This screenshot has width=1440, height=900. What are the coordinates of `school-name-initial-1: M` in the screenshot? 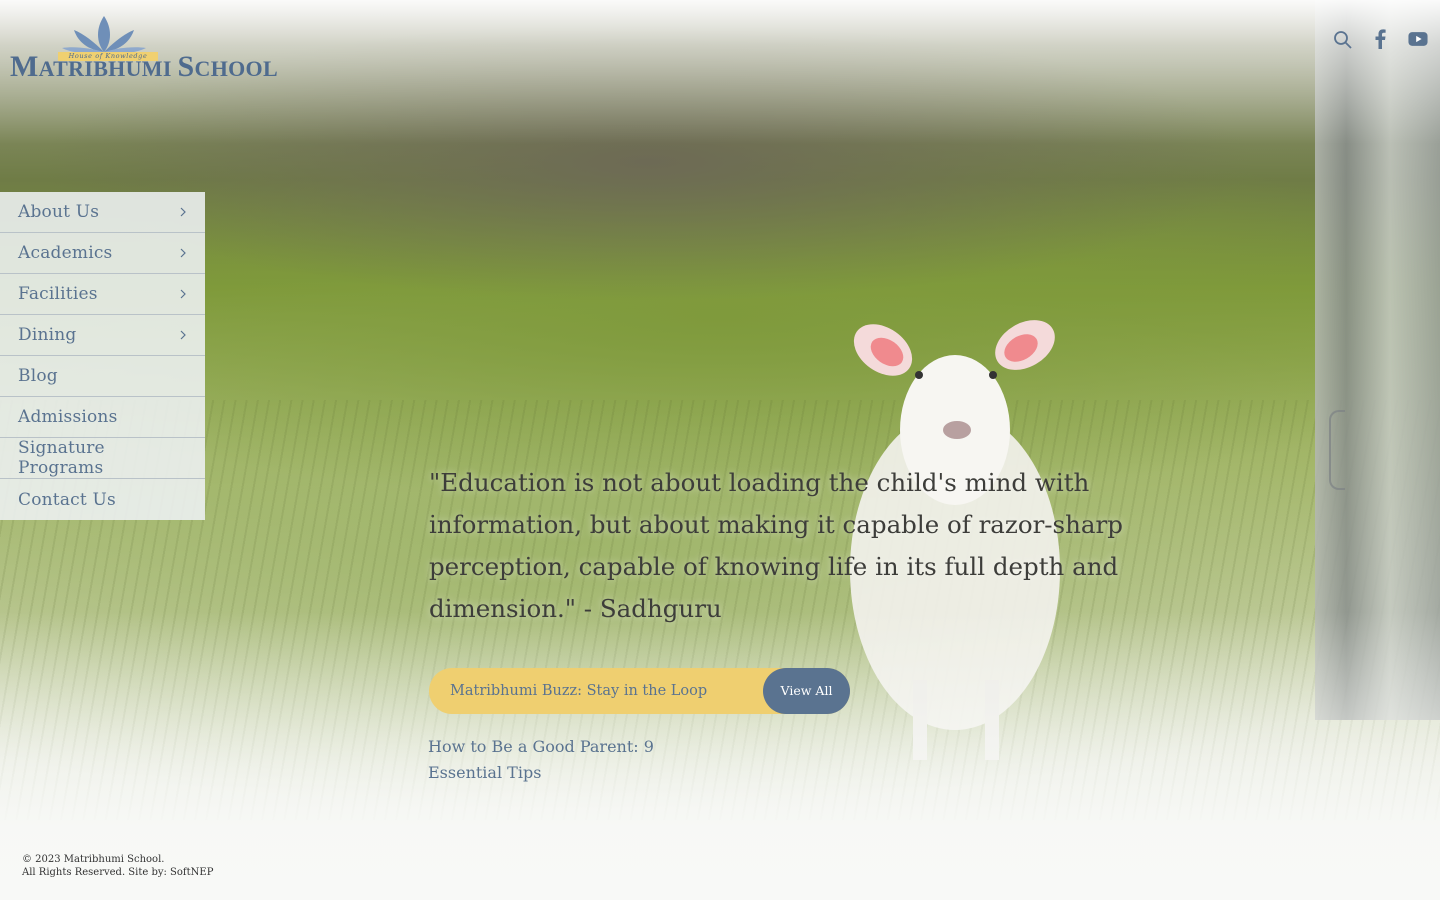 It's located at (24, 66).